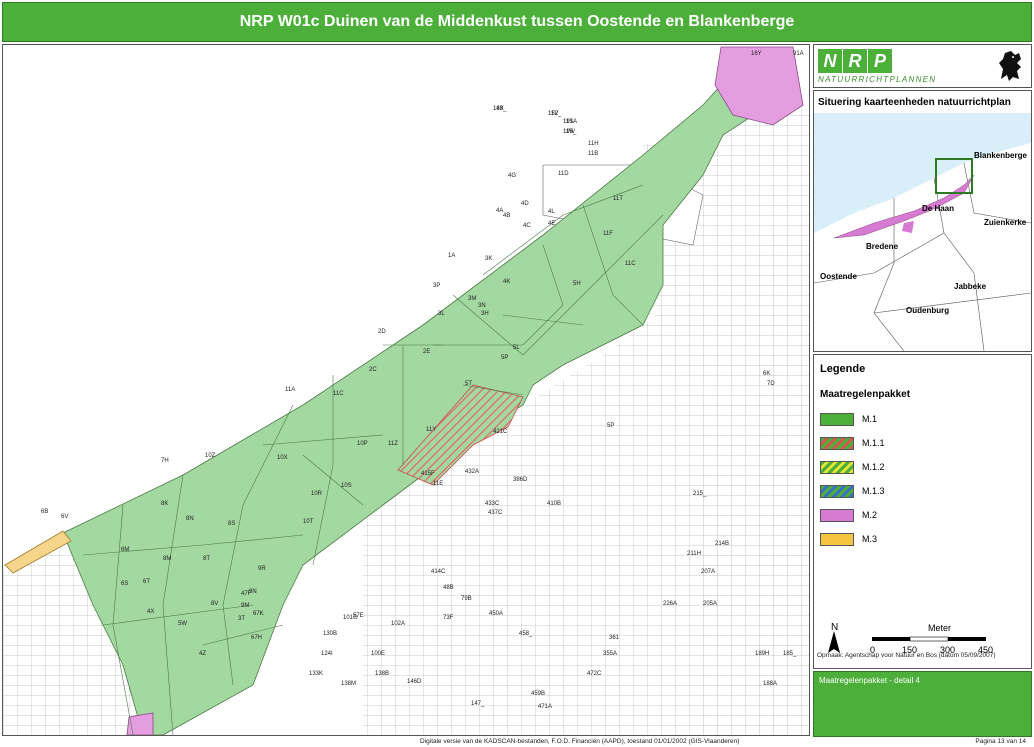 The height and width of the screenshot is (747, 1034). I want to click on parcel-label: 3N, so click(482, 306).